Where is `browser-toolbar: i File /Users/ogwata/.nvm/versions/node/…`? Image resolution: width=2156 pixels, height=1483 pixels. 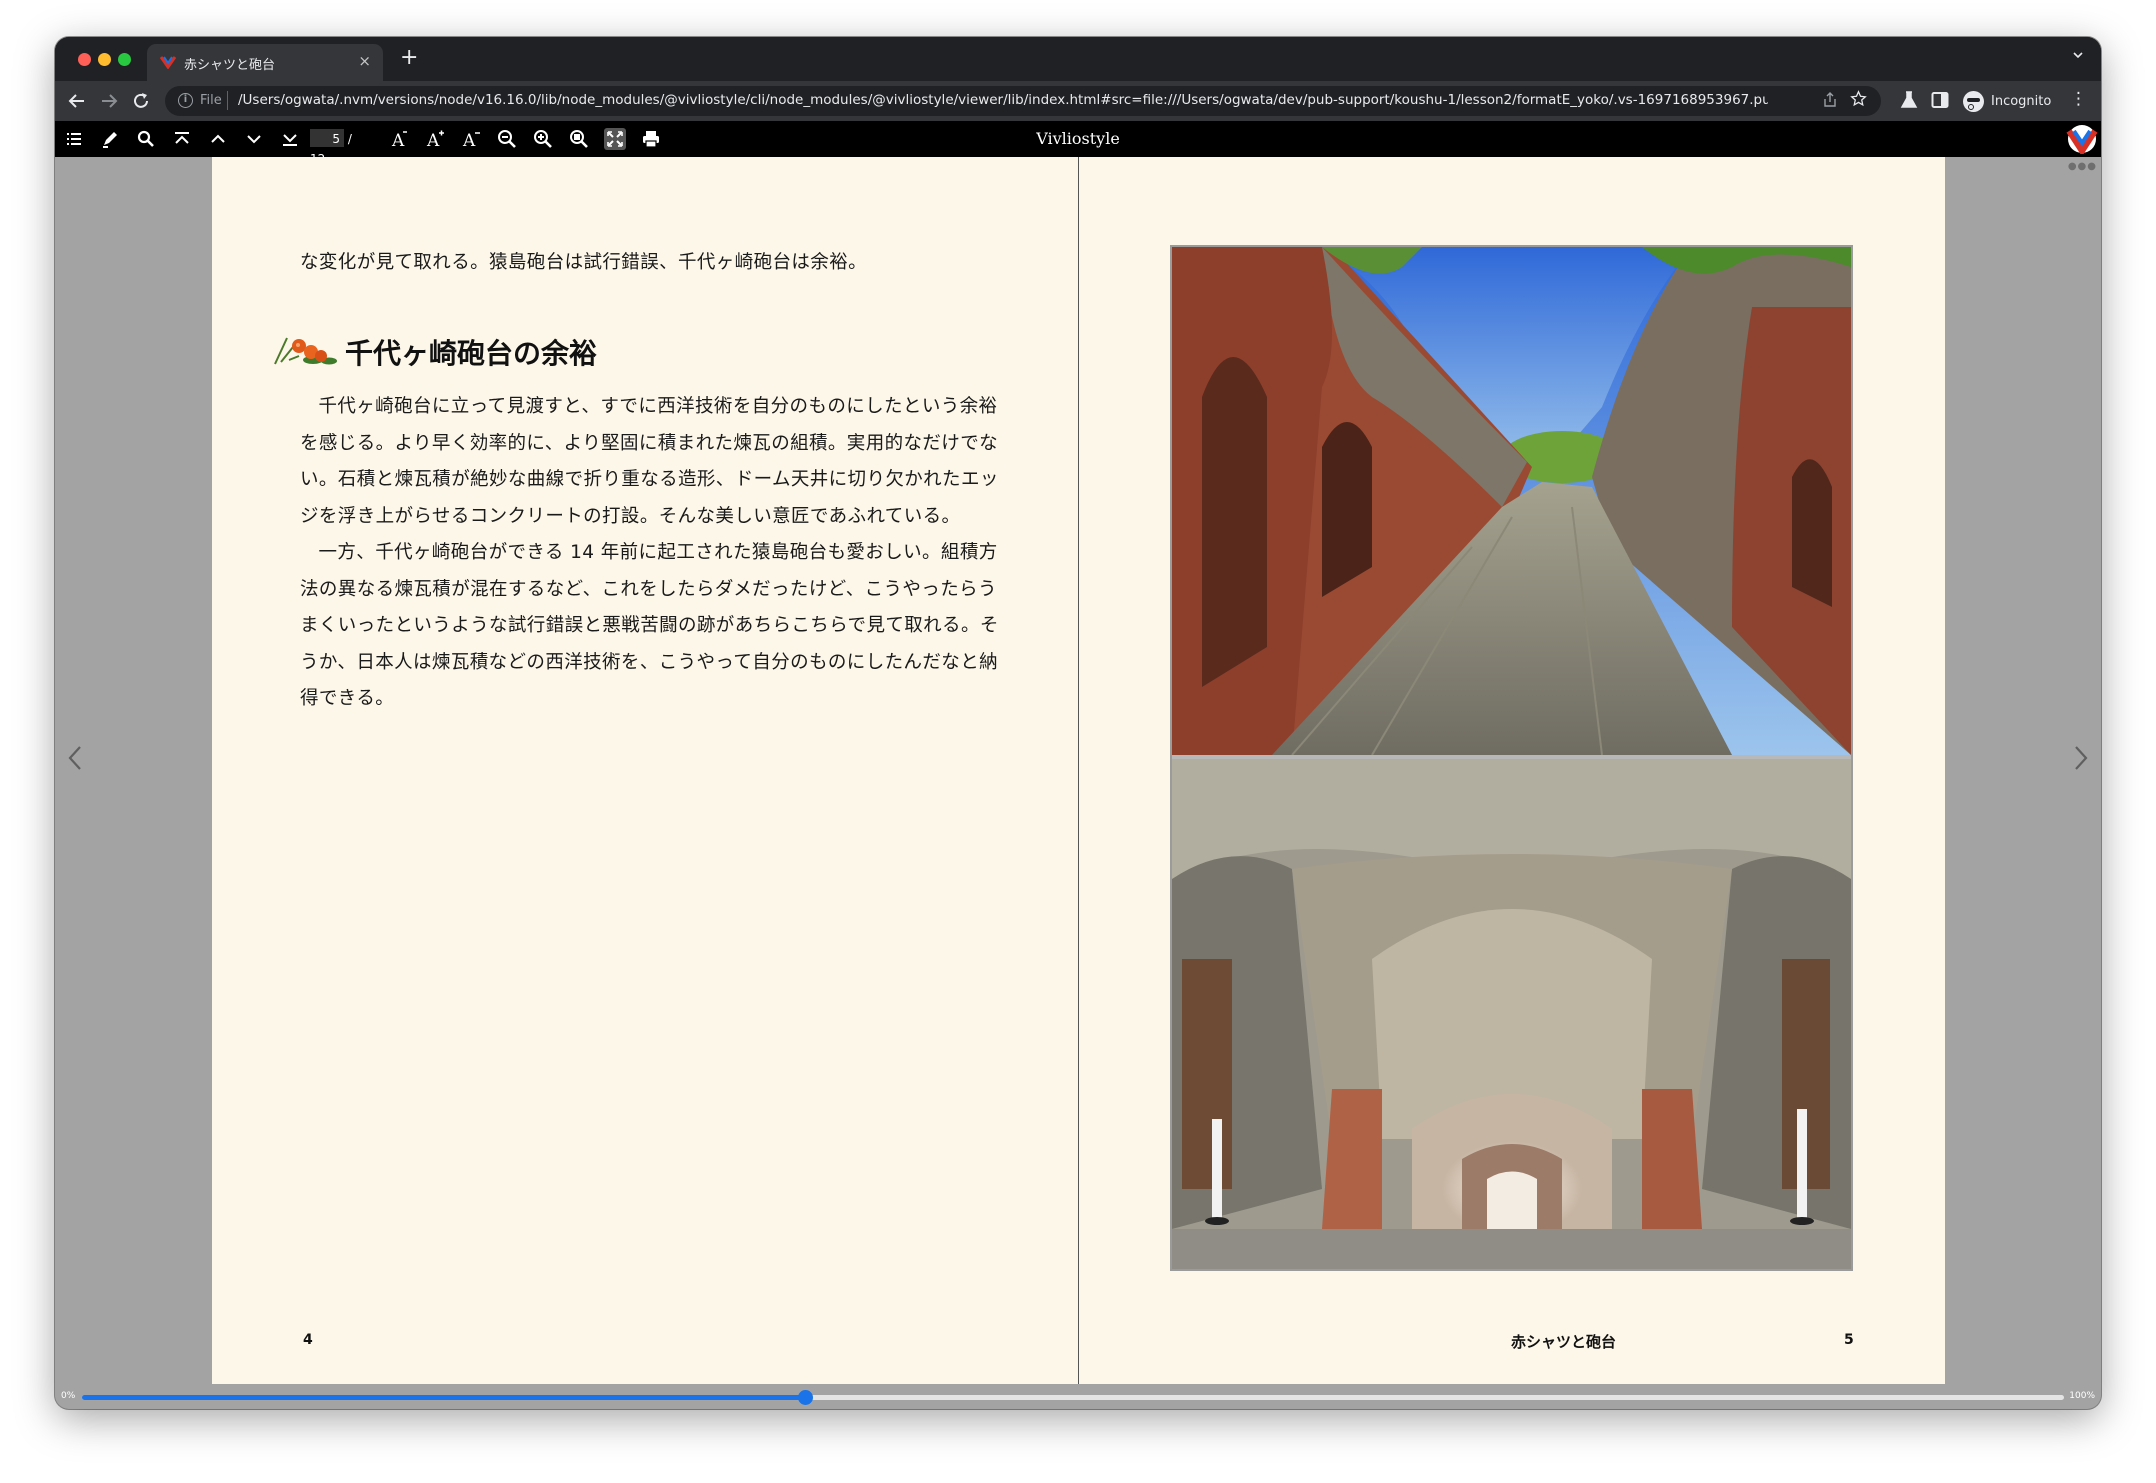
browser-toolbar: i File /Users/ogwata/.nvm/versions/node/… is located at coordinates (1078, 101).